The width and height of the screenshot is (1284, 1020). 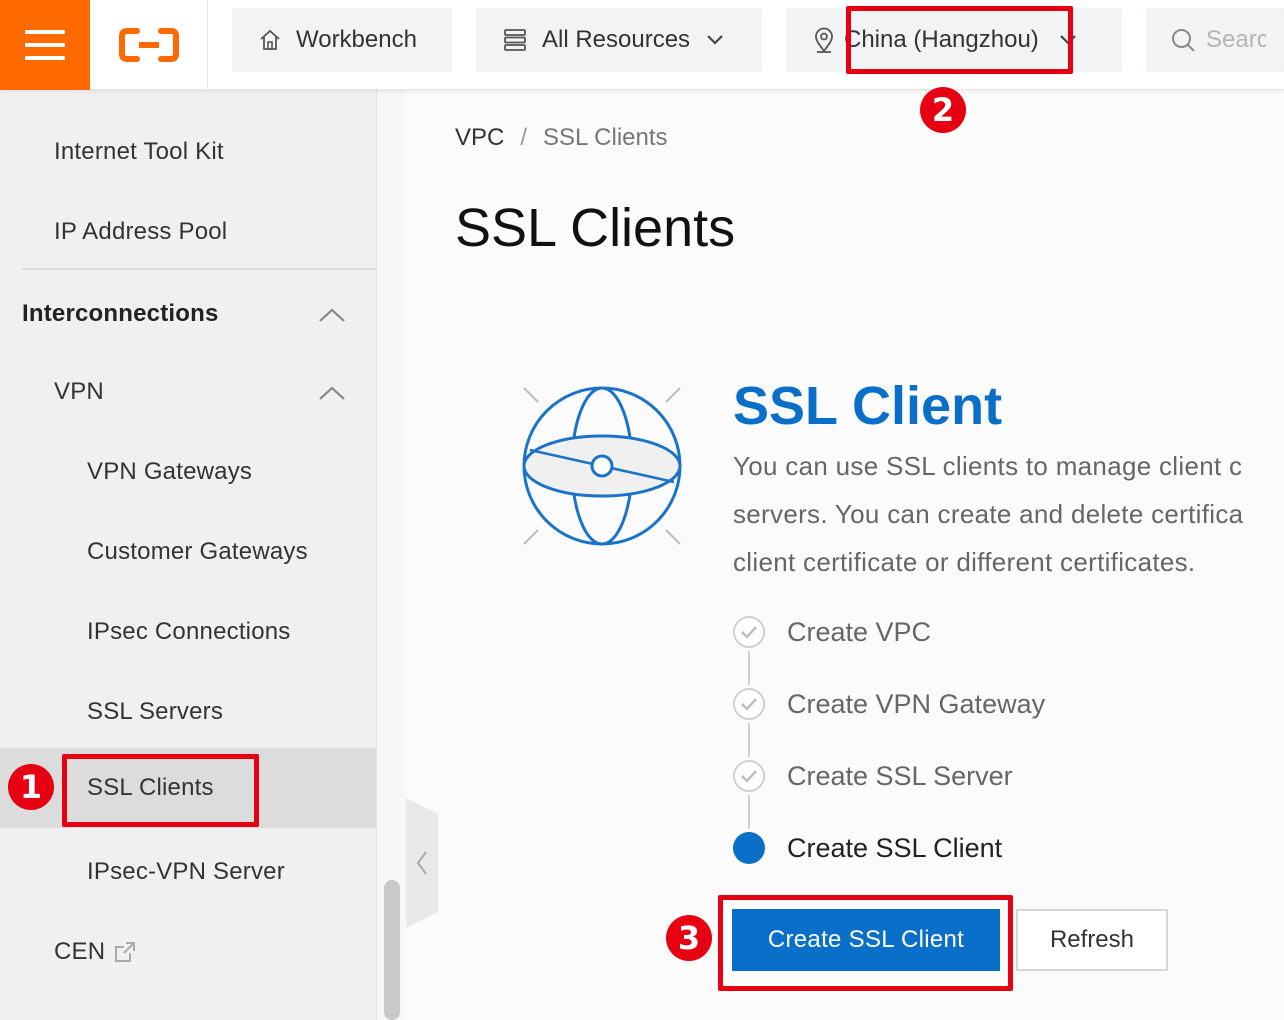 I want to click on all-resources-label: All Resources, so click(x=616, y=39).